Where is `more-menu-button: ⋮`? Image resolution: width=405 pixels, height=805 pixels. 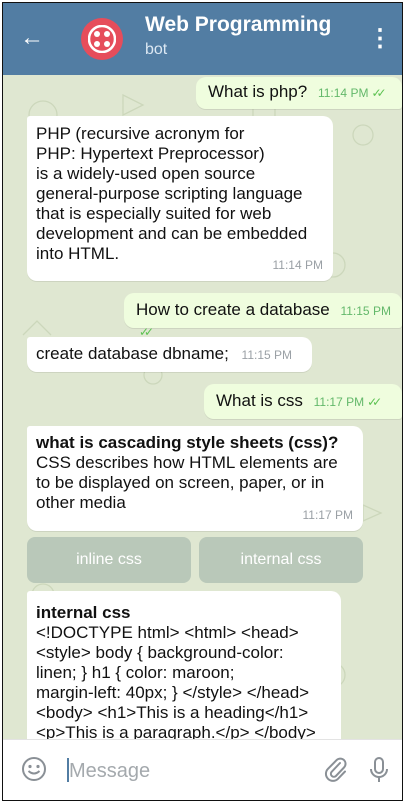 more-menu-button: ⋮ is located at coordinates (380, 38).